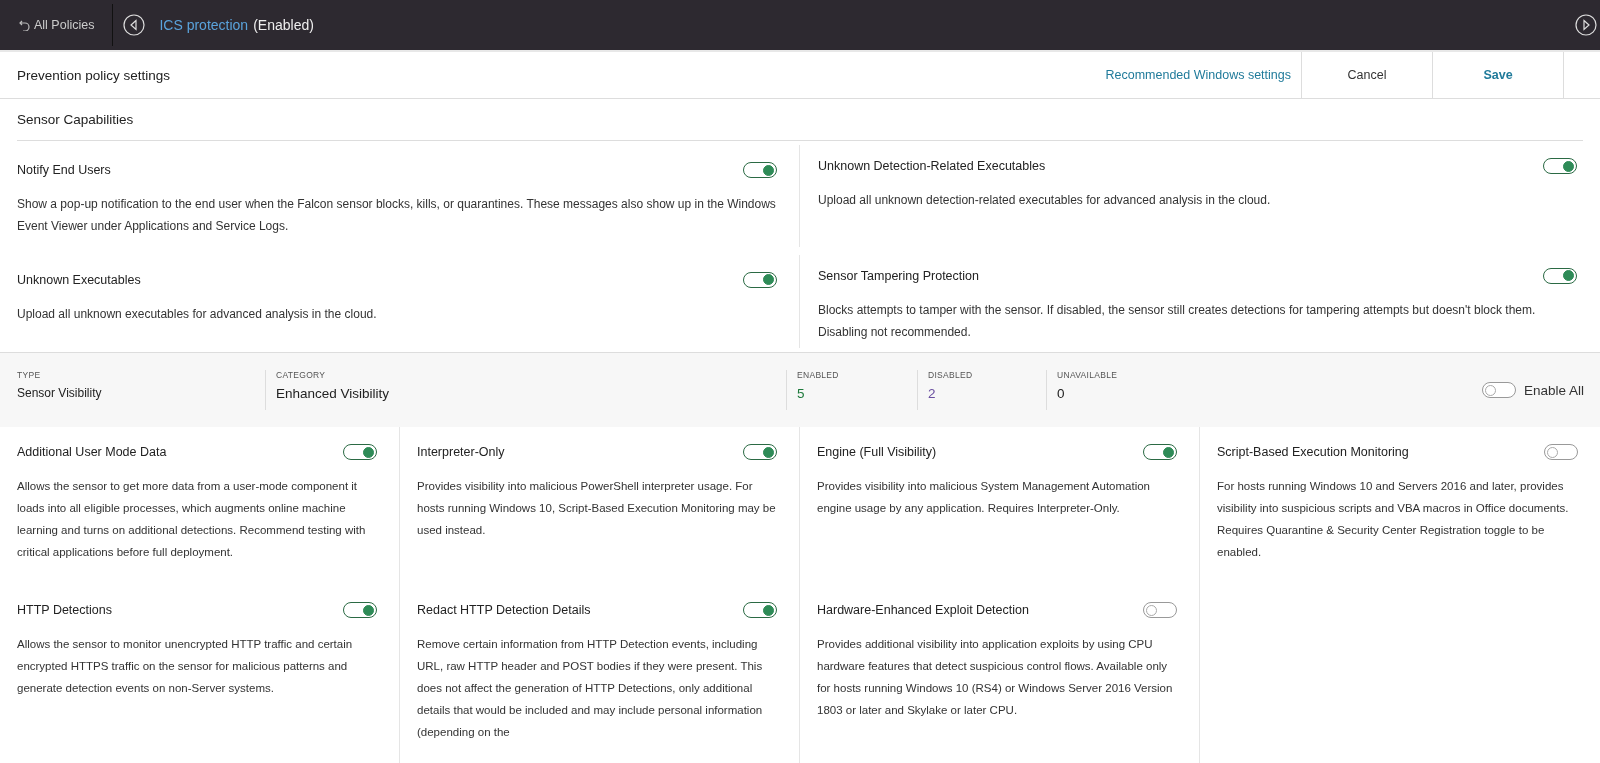  What do you see at coordinates (134, 25) in the screenshot?
I see `previous-button` at bounding box center [134, 25].